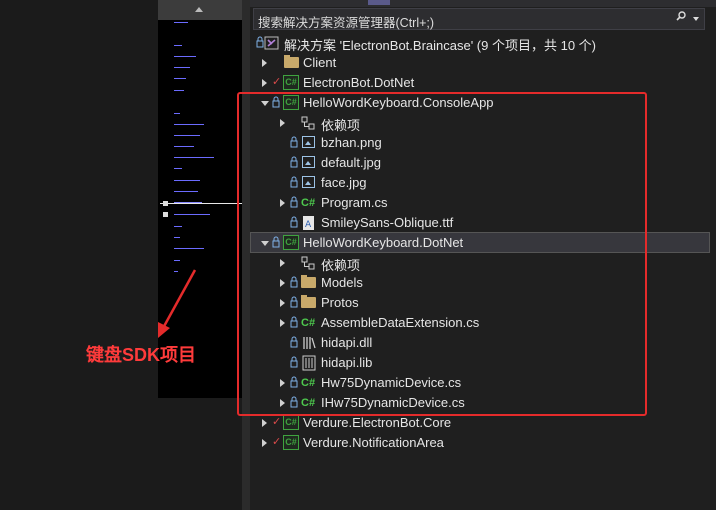  I want to click on minimap-viewport-marker, so click(201, 203).